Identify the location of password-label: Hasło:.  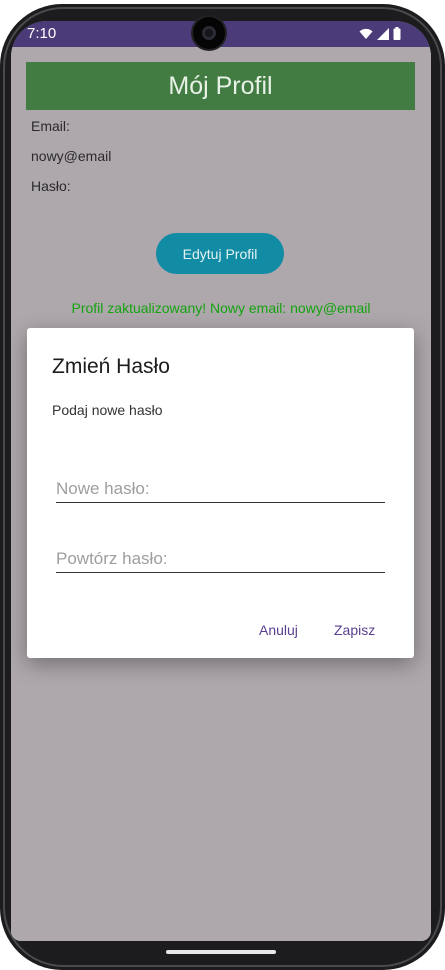
(51, 186).